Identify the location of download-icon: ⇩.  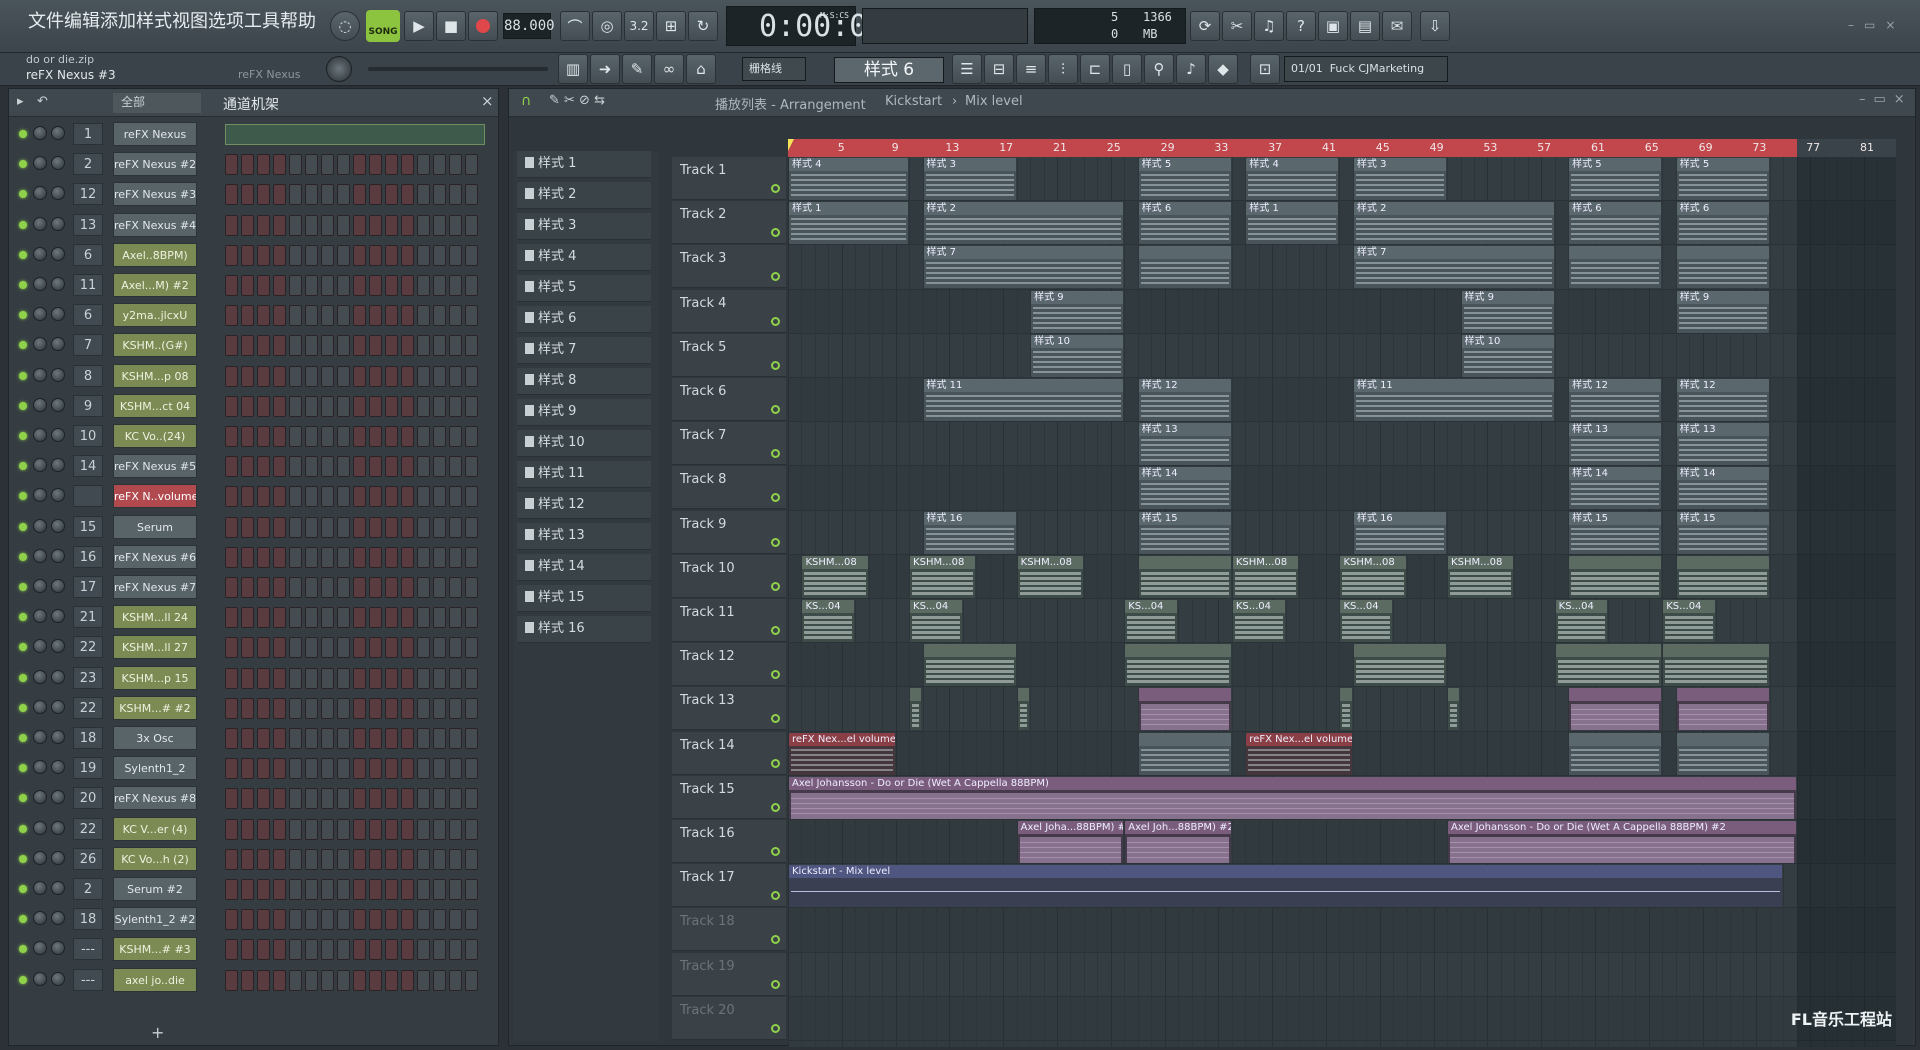
(1435, 26).